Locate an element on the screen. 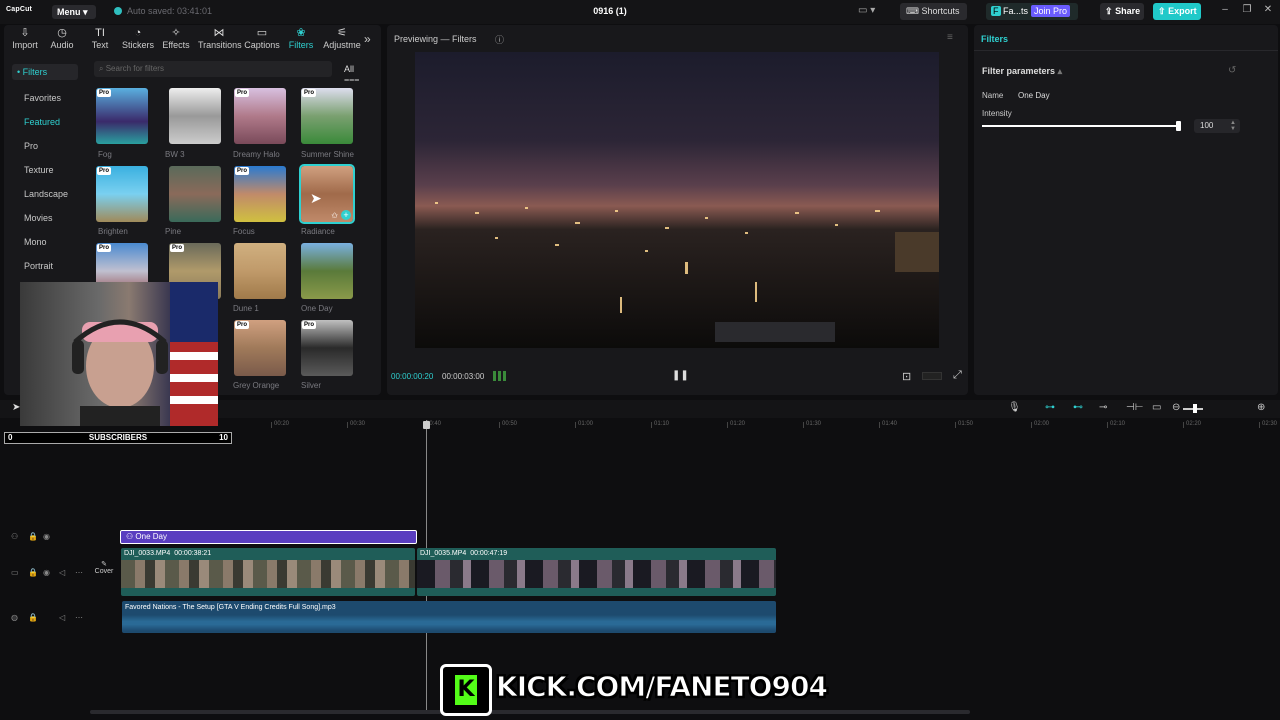 This screenshot has height=720, width=1280. chain-icon: ⊸ is located at coordinates (1103, 407).